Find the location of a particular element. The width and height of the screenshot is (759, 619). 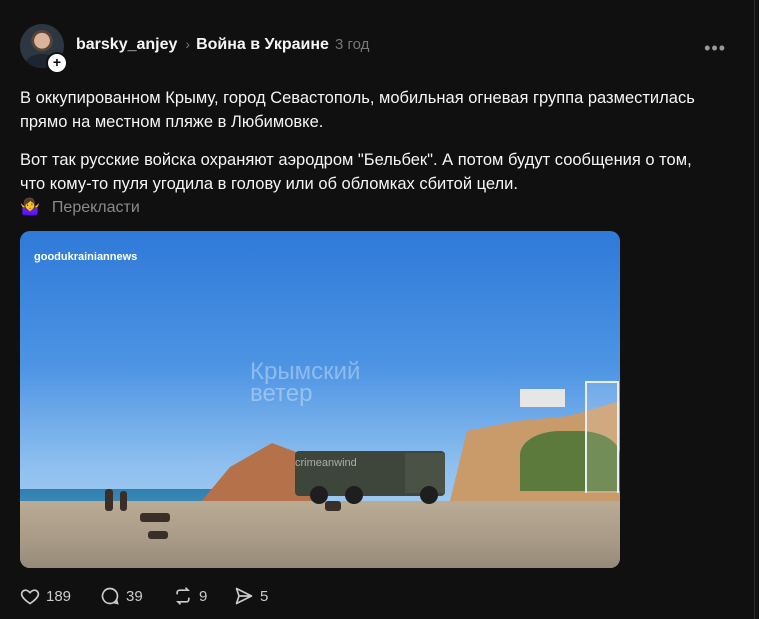

username: barsky_anjey is located at coordinates (126, 44).